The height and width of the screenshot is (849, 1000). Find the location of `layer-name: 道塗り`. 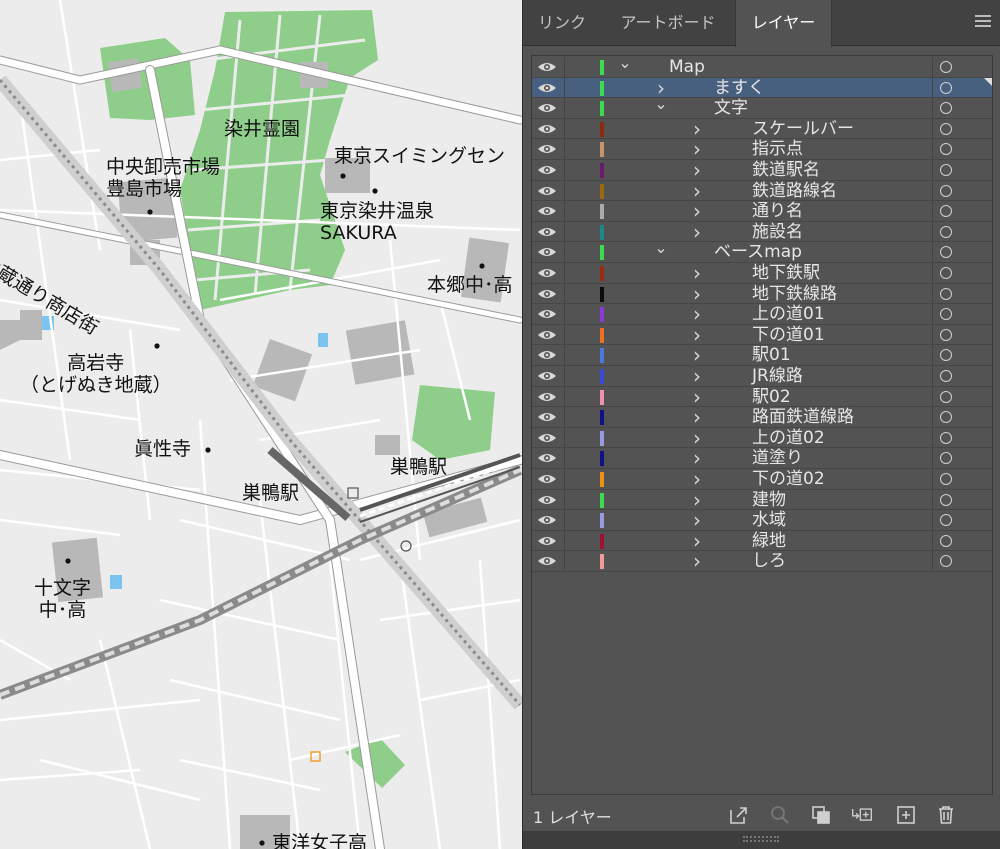

layer-name: 道塗り is located at coordinates (777, 458).